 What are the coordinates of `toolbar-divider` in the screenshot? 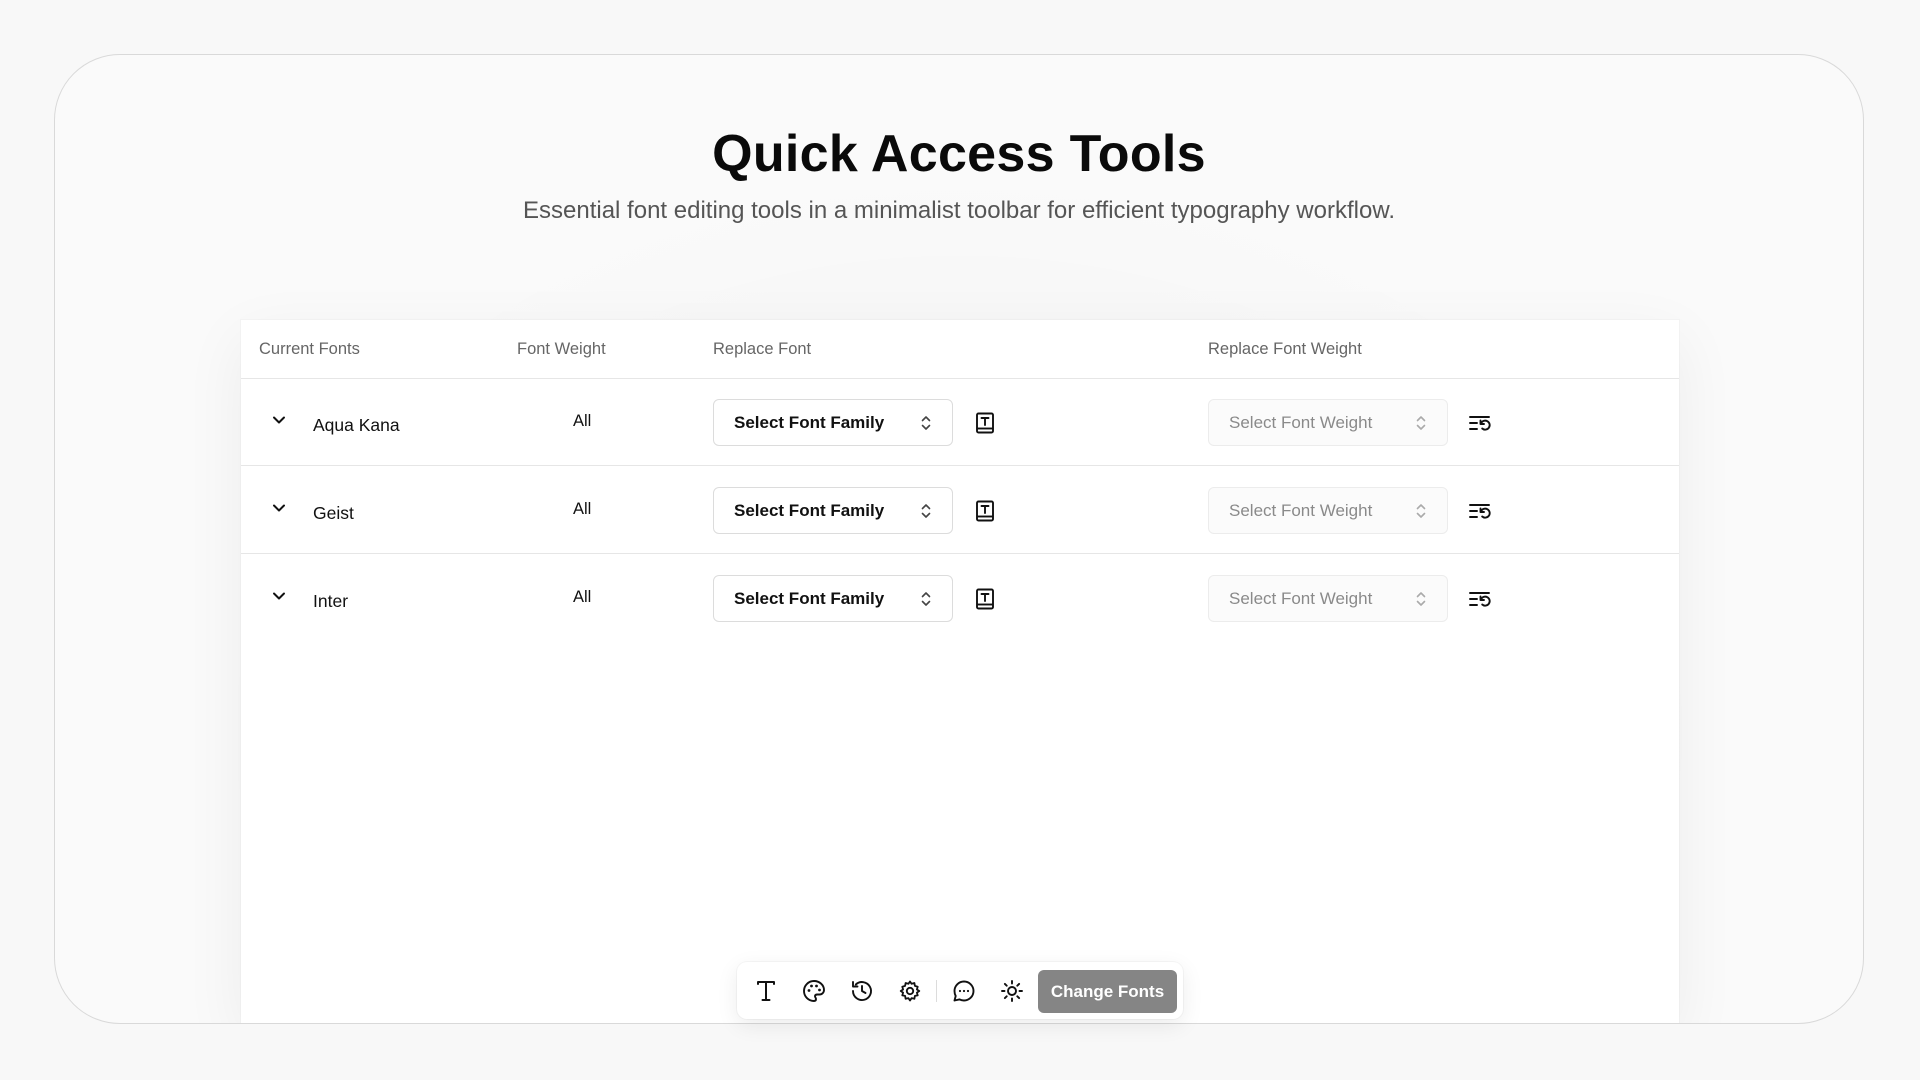 It's located at (936, 991).